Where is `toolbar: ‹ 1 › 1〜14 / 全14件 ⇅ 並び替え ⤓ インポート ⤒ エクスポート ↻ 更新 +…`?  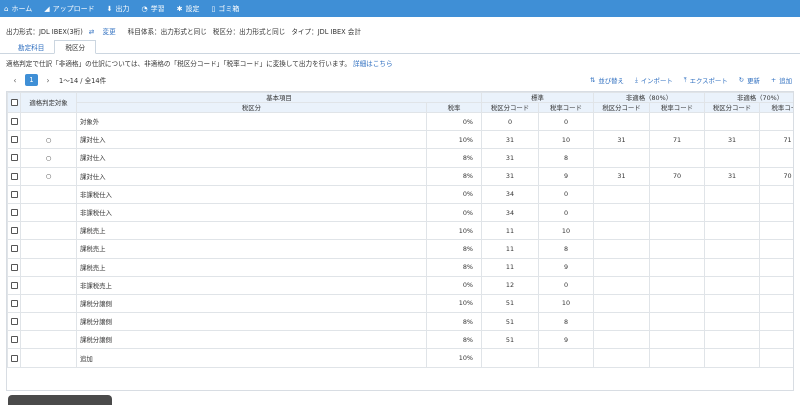 toolbar: ‹ 1 › 1〜14 / 全14件 ⇅ 並び替え ⤓ インポート ⤒ エクスポート ↻ 更新 +… is located at coordinates (400, 80).